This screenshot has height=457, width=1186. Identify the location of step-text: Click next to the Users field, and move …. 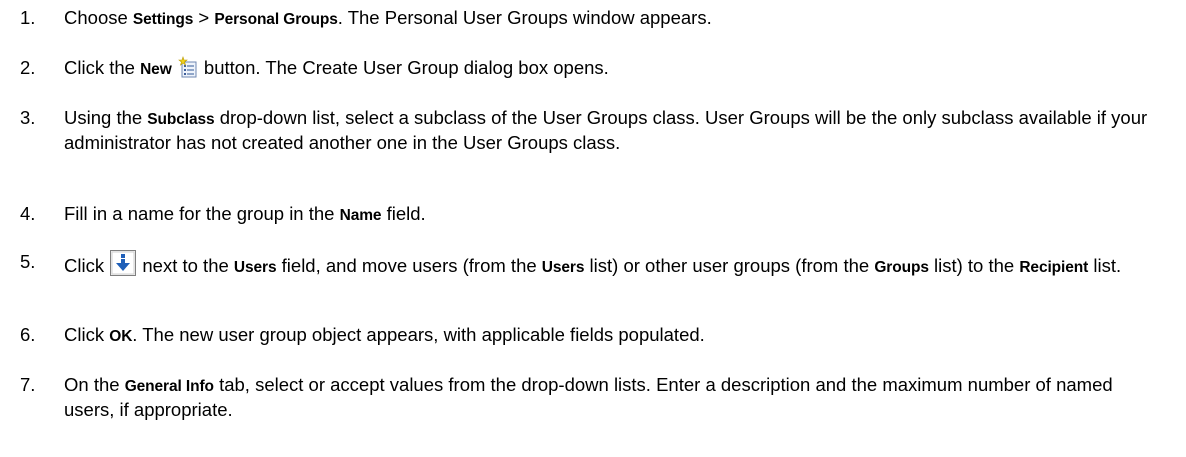
(614, 265).